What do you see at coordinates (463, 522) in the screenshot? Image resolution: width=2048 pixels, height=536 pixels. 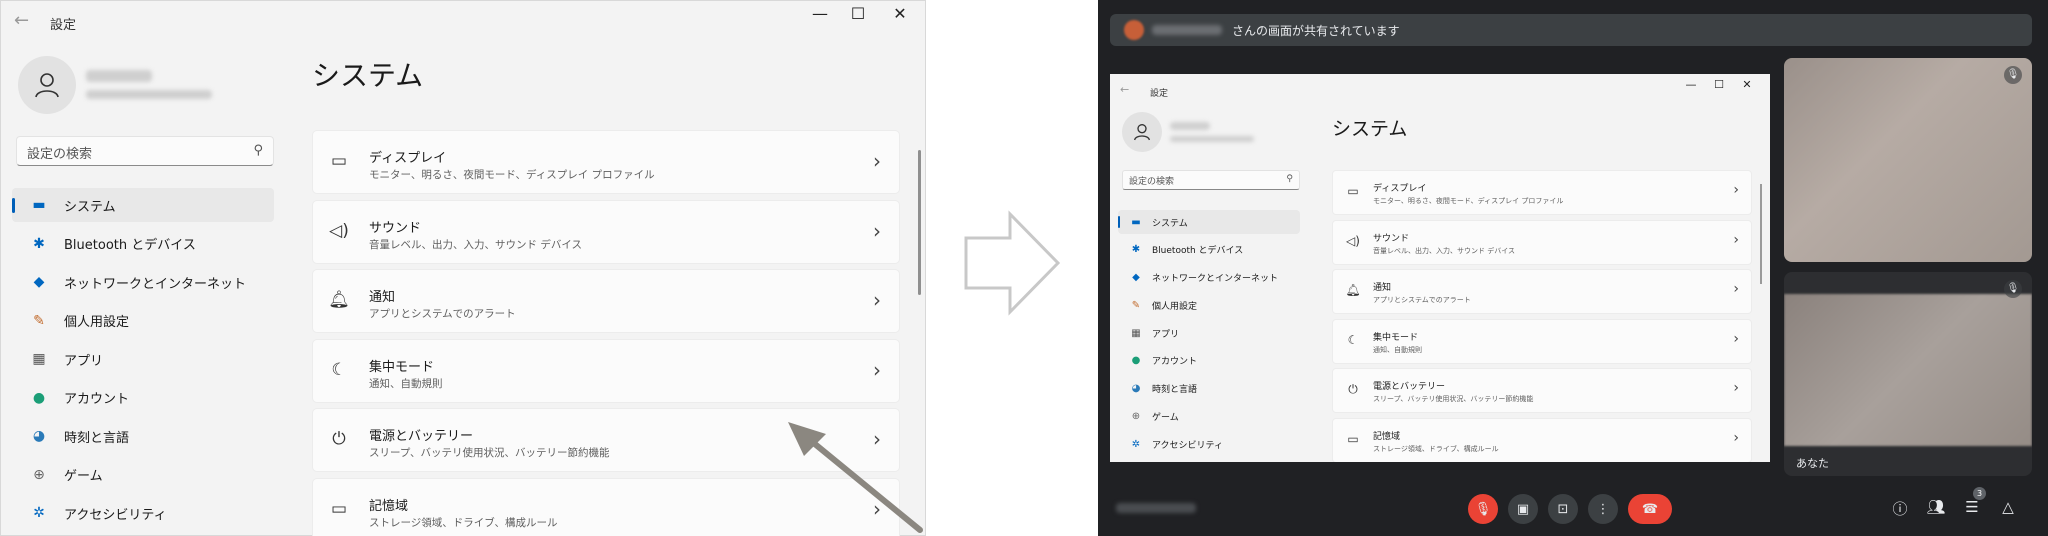 I see `card-subtitle: ストレージ領域、ドライブ、構成ルール` at bounding box center [463, 522].